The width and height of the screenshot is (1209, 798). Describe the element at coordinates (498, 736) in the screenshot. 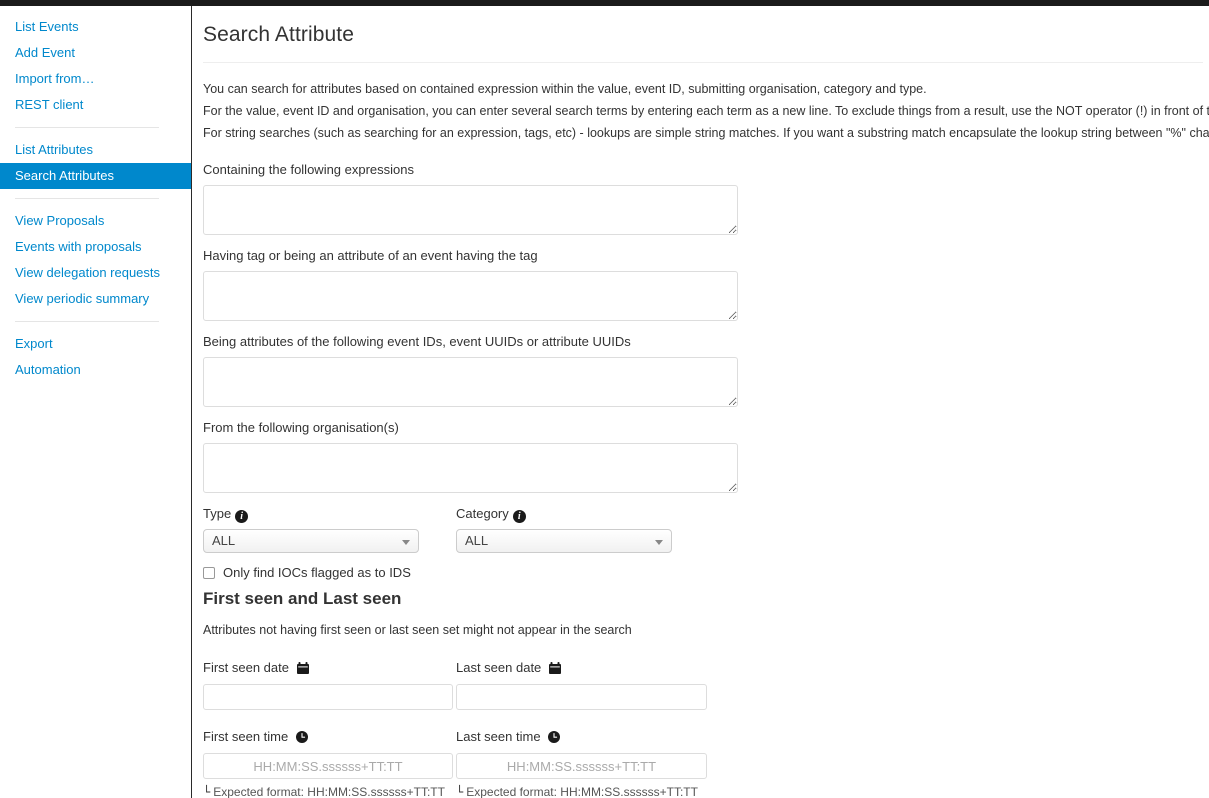

I see `last-seen-time-label-text: Last seen time` at that location.